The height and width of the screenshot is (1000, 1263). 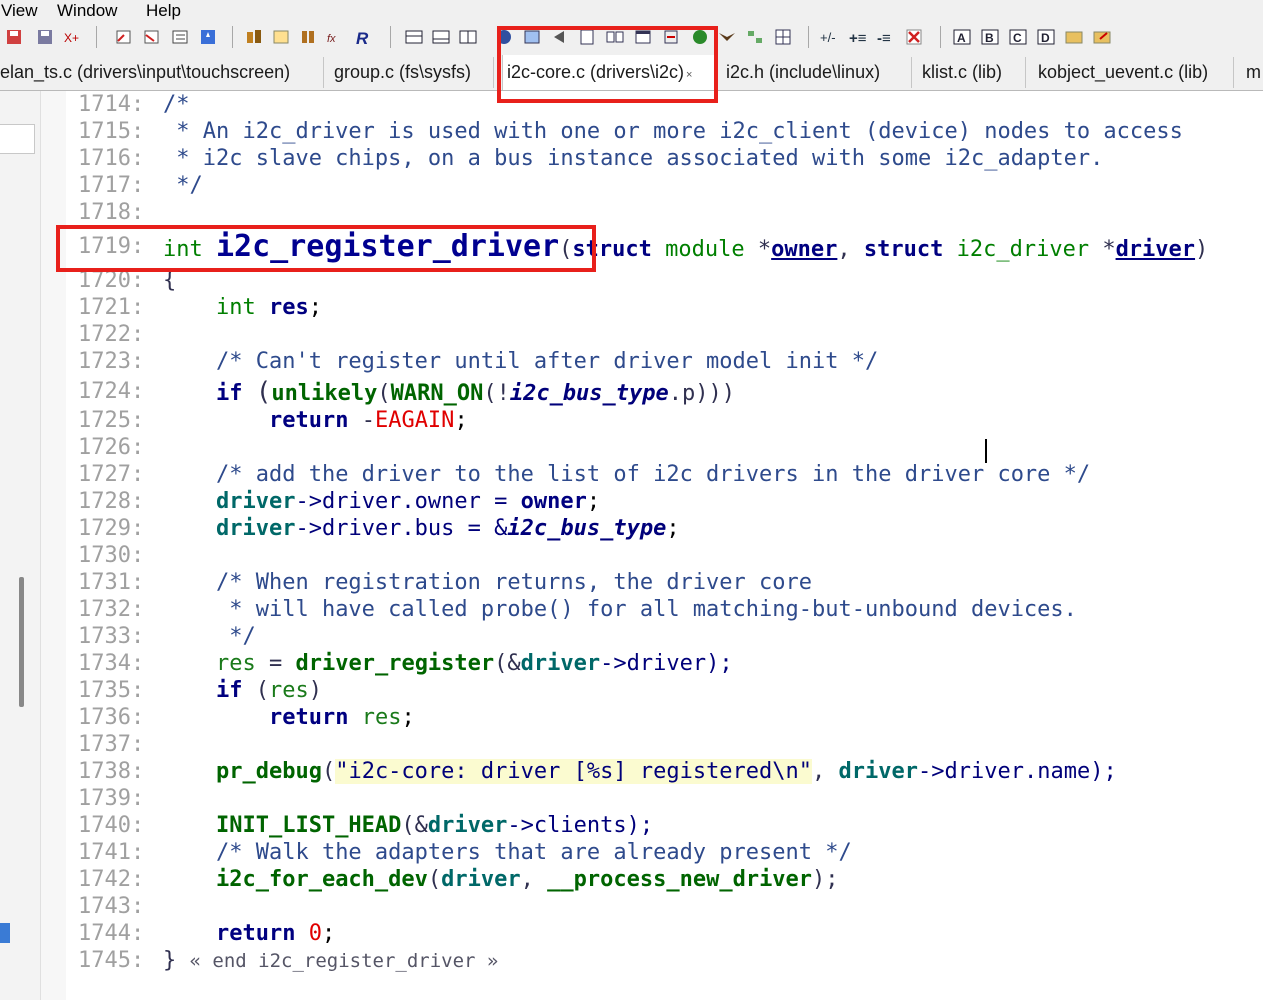 What do you see at coordinates (962, 37) in the screenshot?
I see `font-a-icon: A` at bounding box center [962, 37].